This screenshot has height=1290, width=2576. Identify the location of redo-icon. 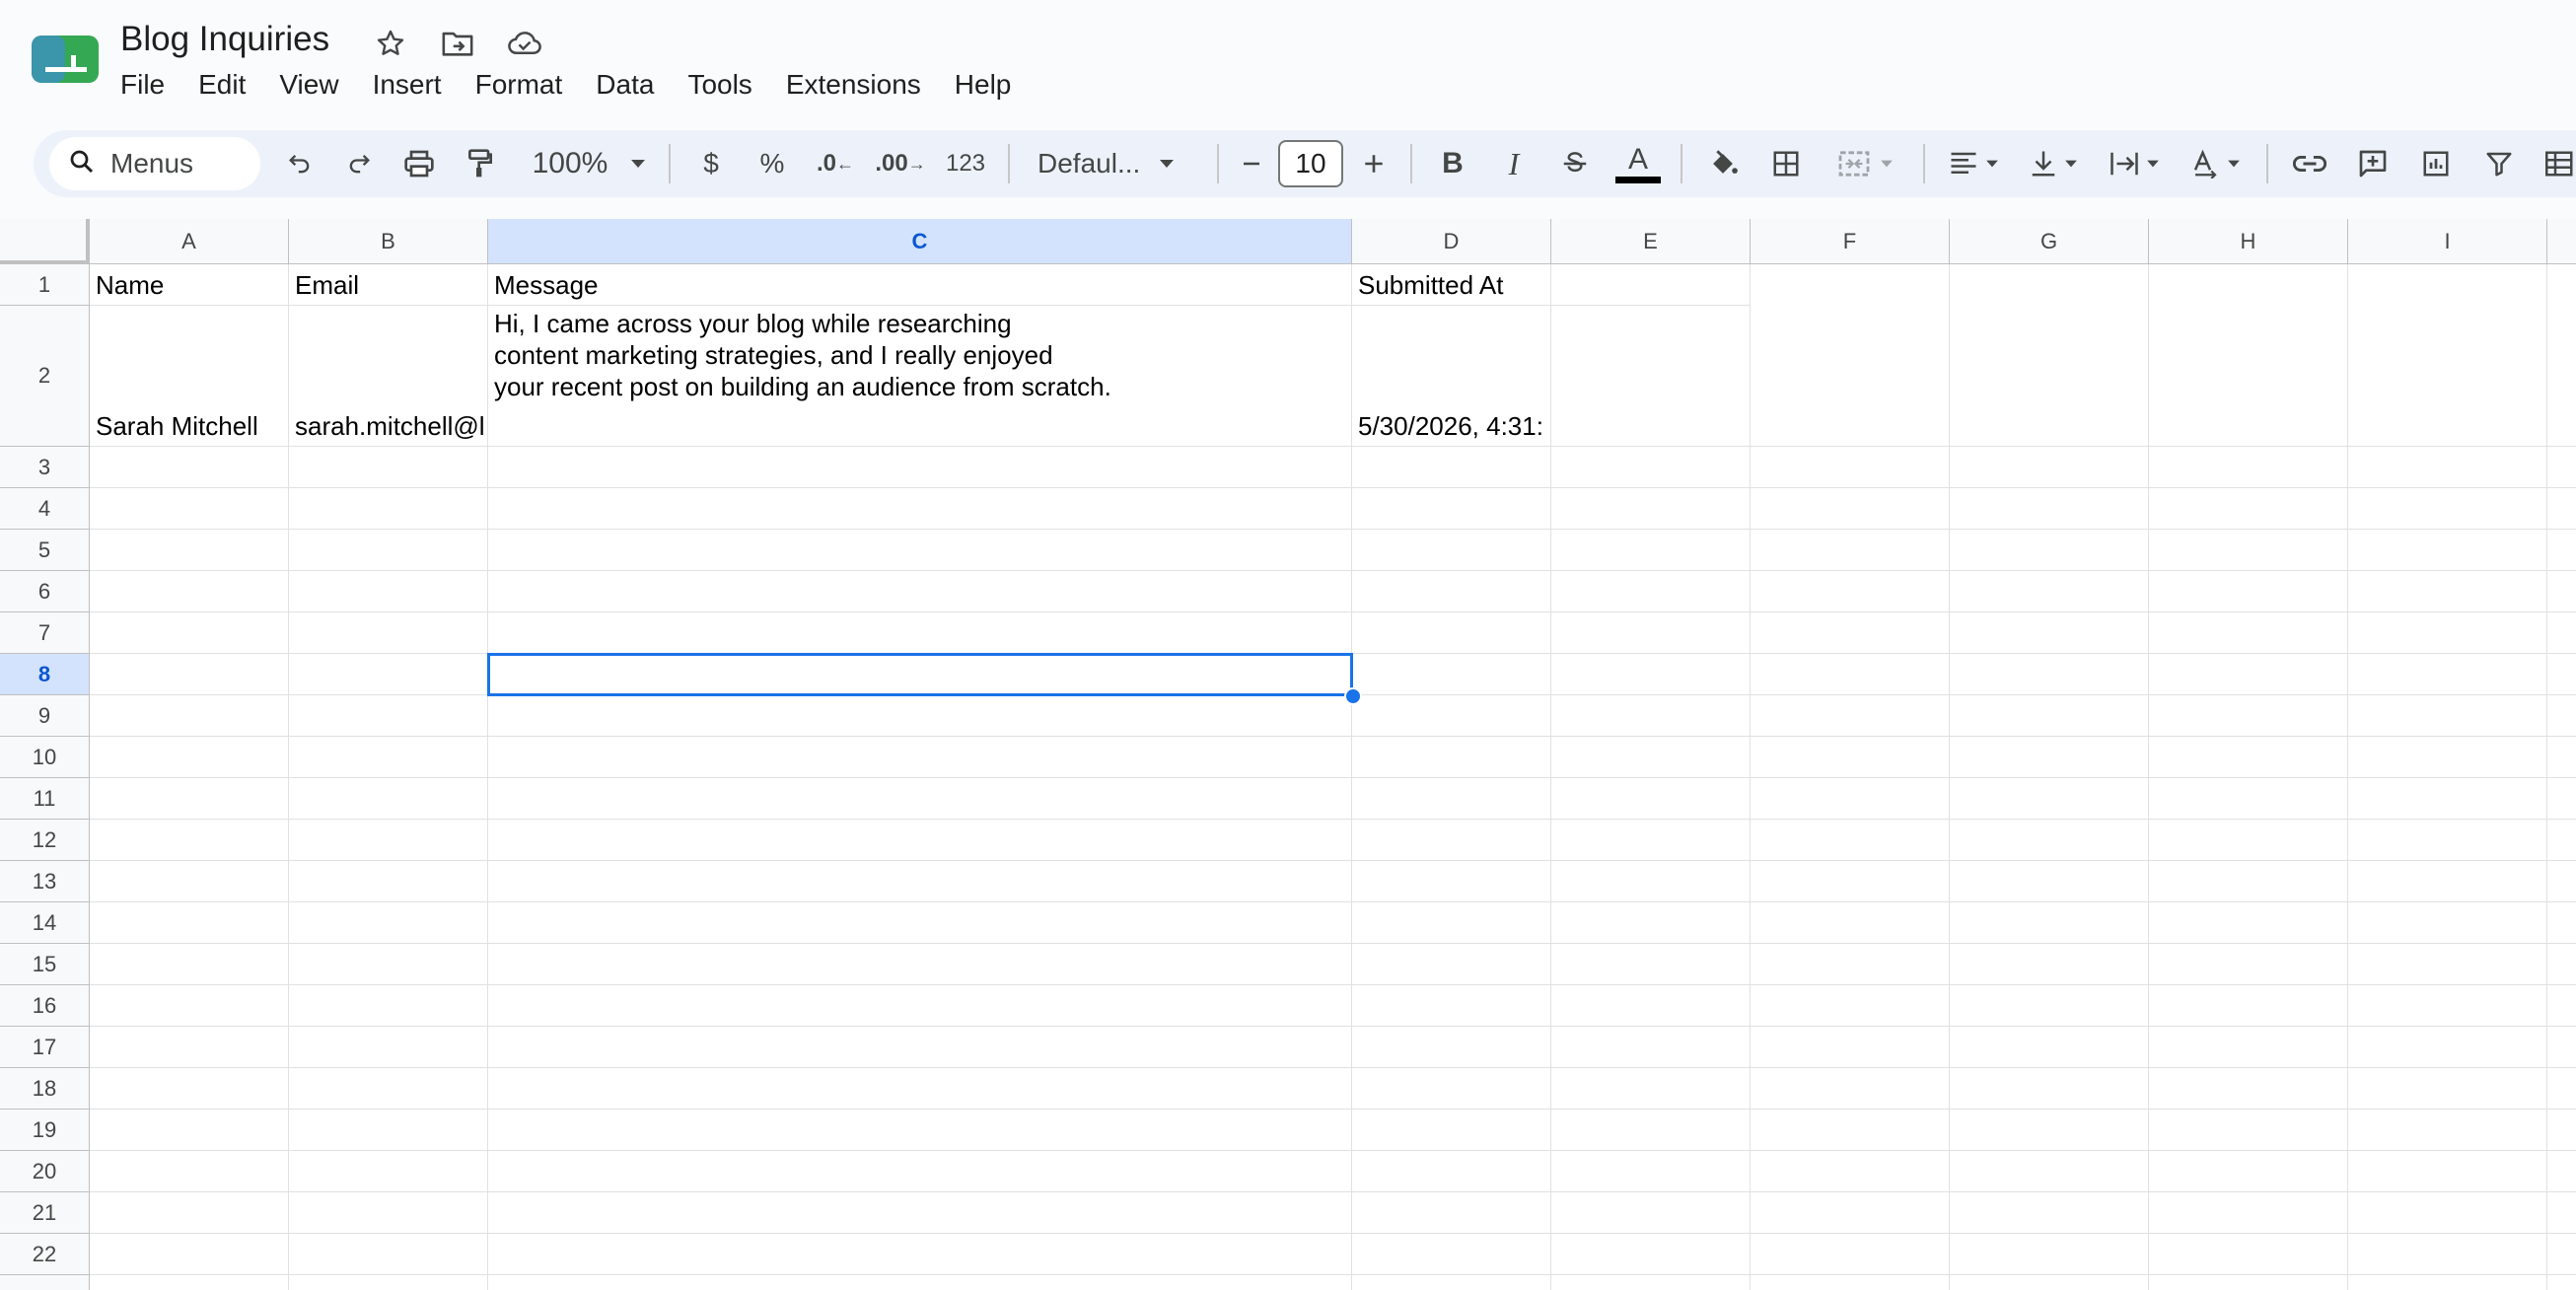
(359, 163).